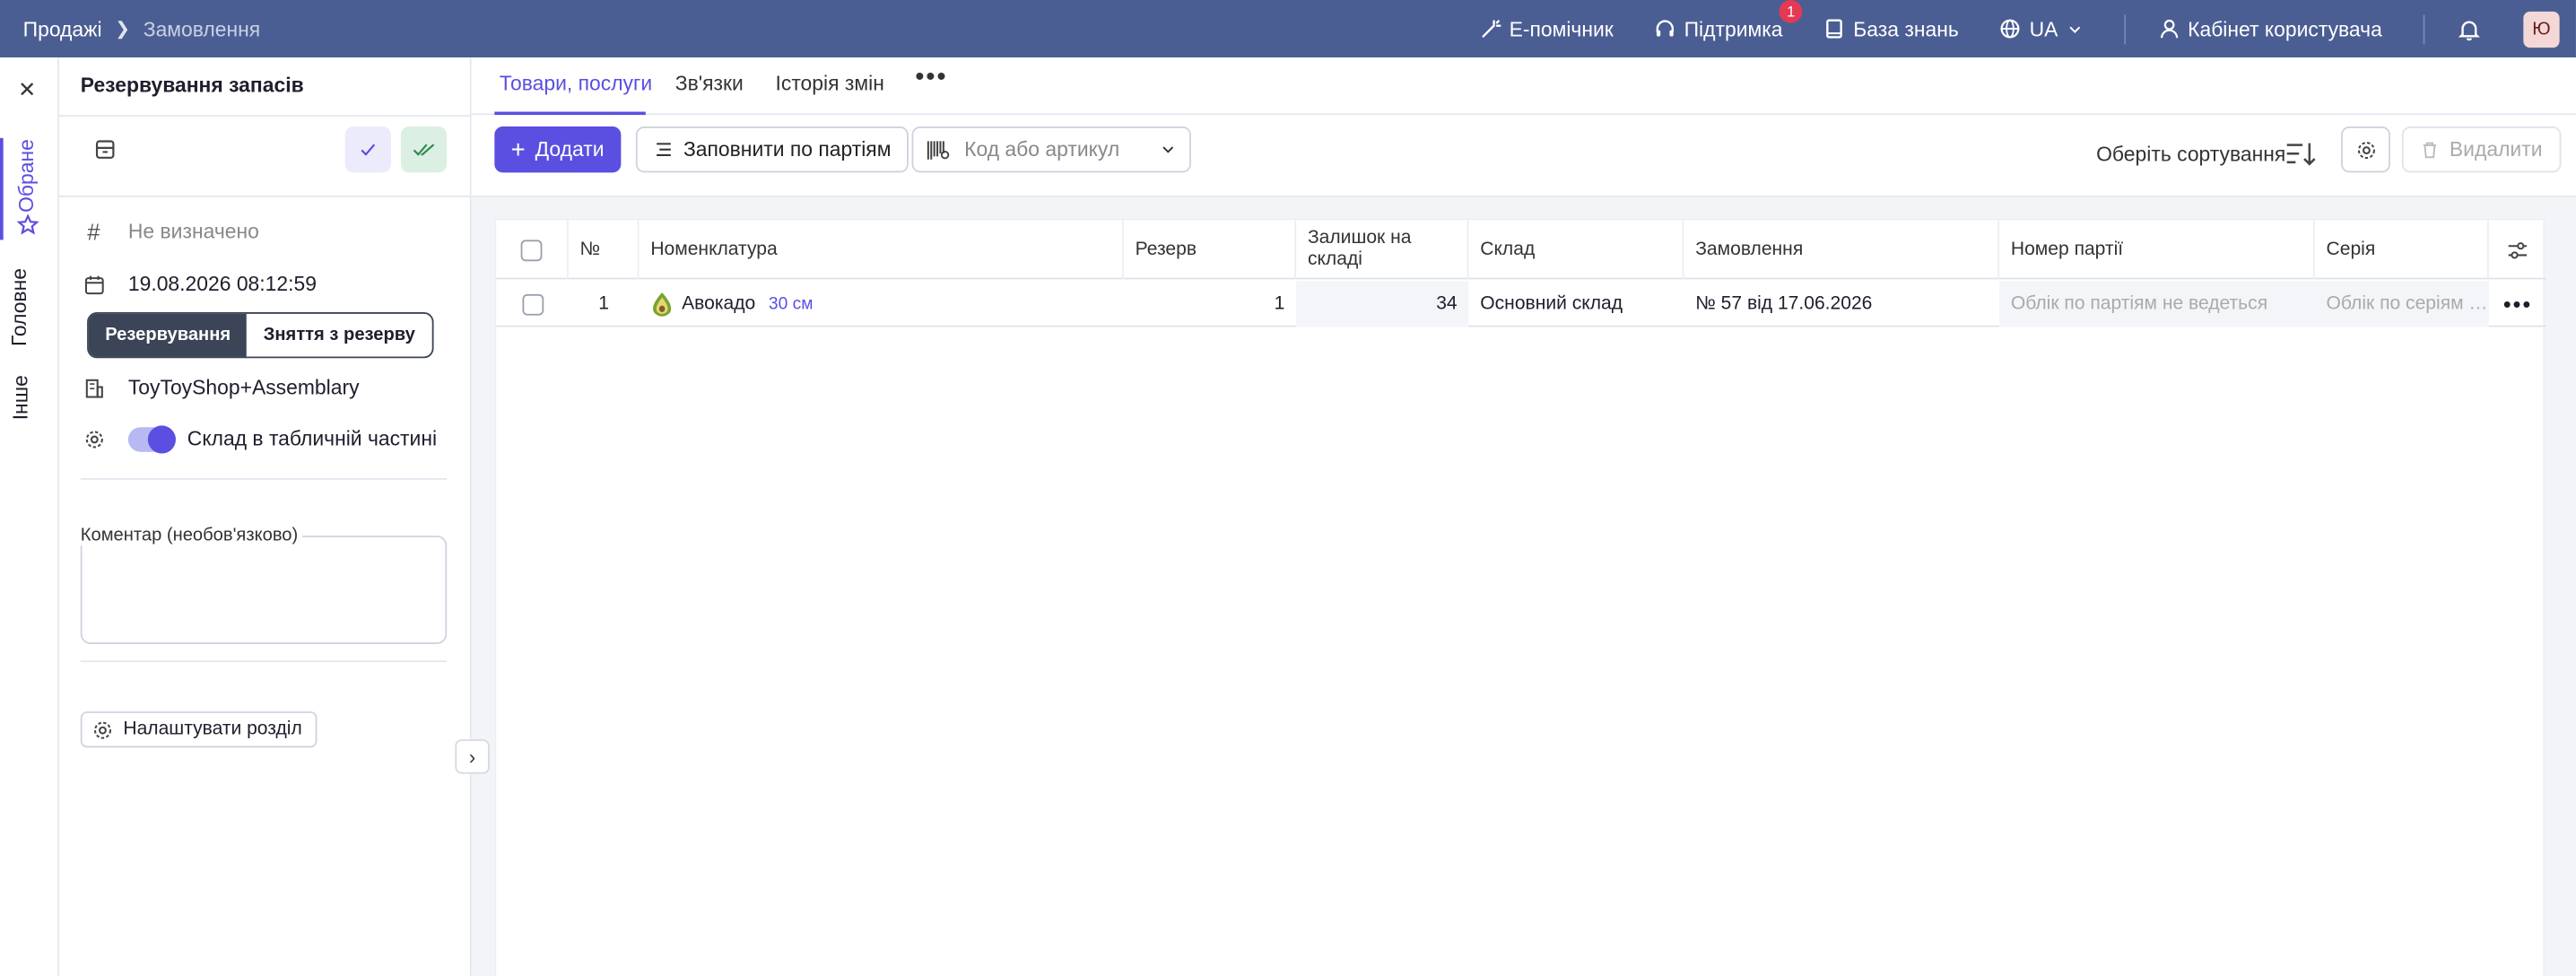 The height and width of the screenshot is (976, 2576). I want to click on side-rail: ✕ Обране Головне Інше, so click(29, 516).